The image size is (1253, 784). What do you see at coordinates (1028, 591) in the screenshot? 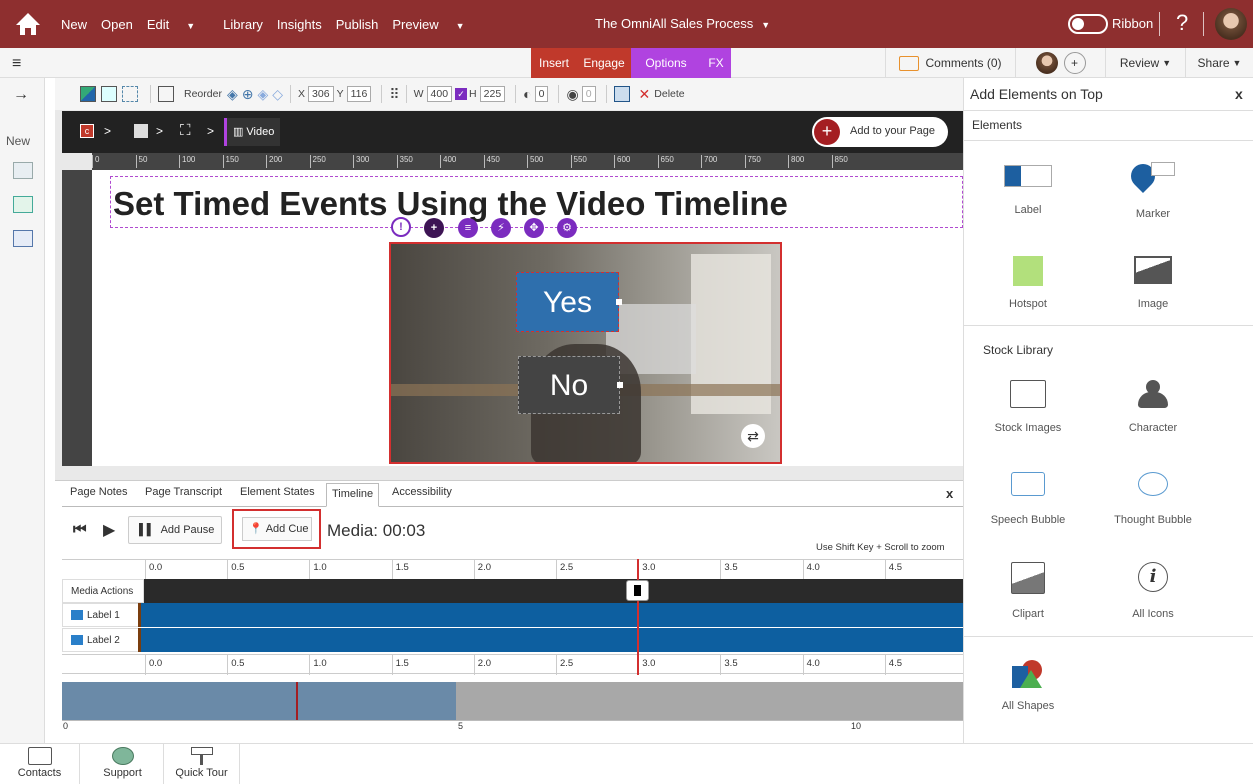
I see `stock-clipart: Clipart` at bounding box center [1028, 591].